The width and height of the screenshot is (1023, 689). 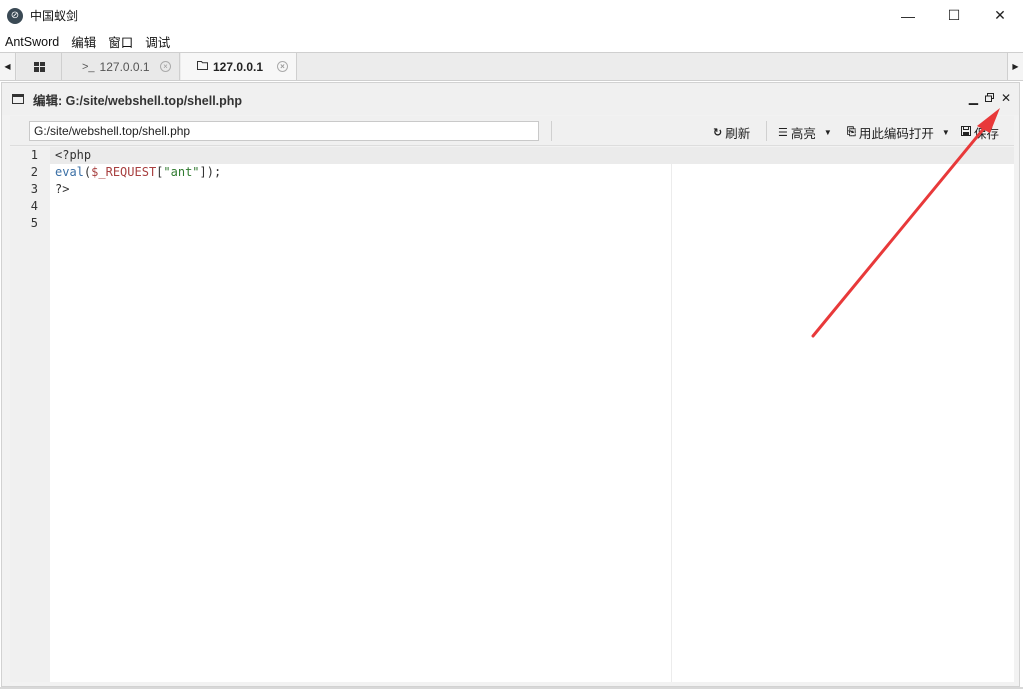 What do you see at coordinates (284, 131) in the screenshot?
I see `file-path-input` at bounding box center [284, 131].